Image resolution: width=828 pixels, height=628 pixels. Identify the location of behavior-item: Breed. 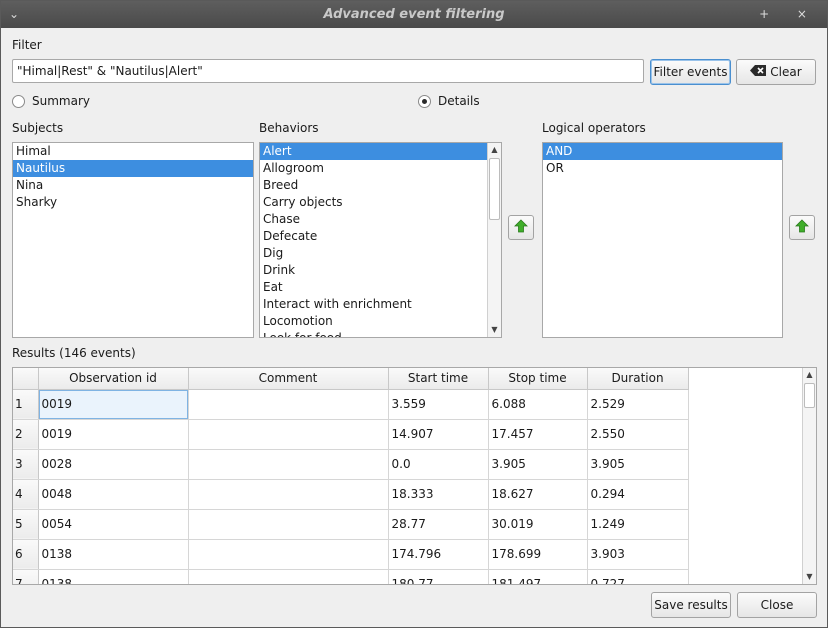
(380, 185).